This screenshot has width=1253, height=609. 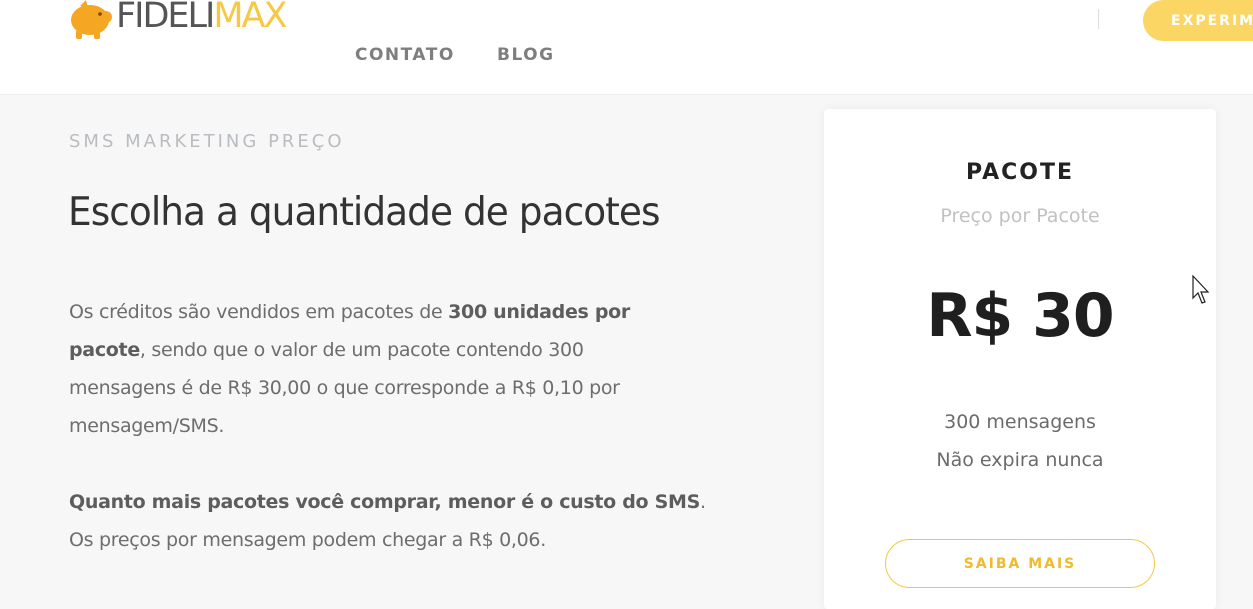 I want to click on nav-link-blog: BLOG, so click(x=526, y=55).